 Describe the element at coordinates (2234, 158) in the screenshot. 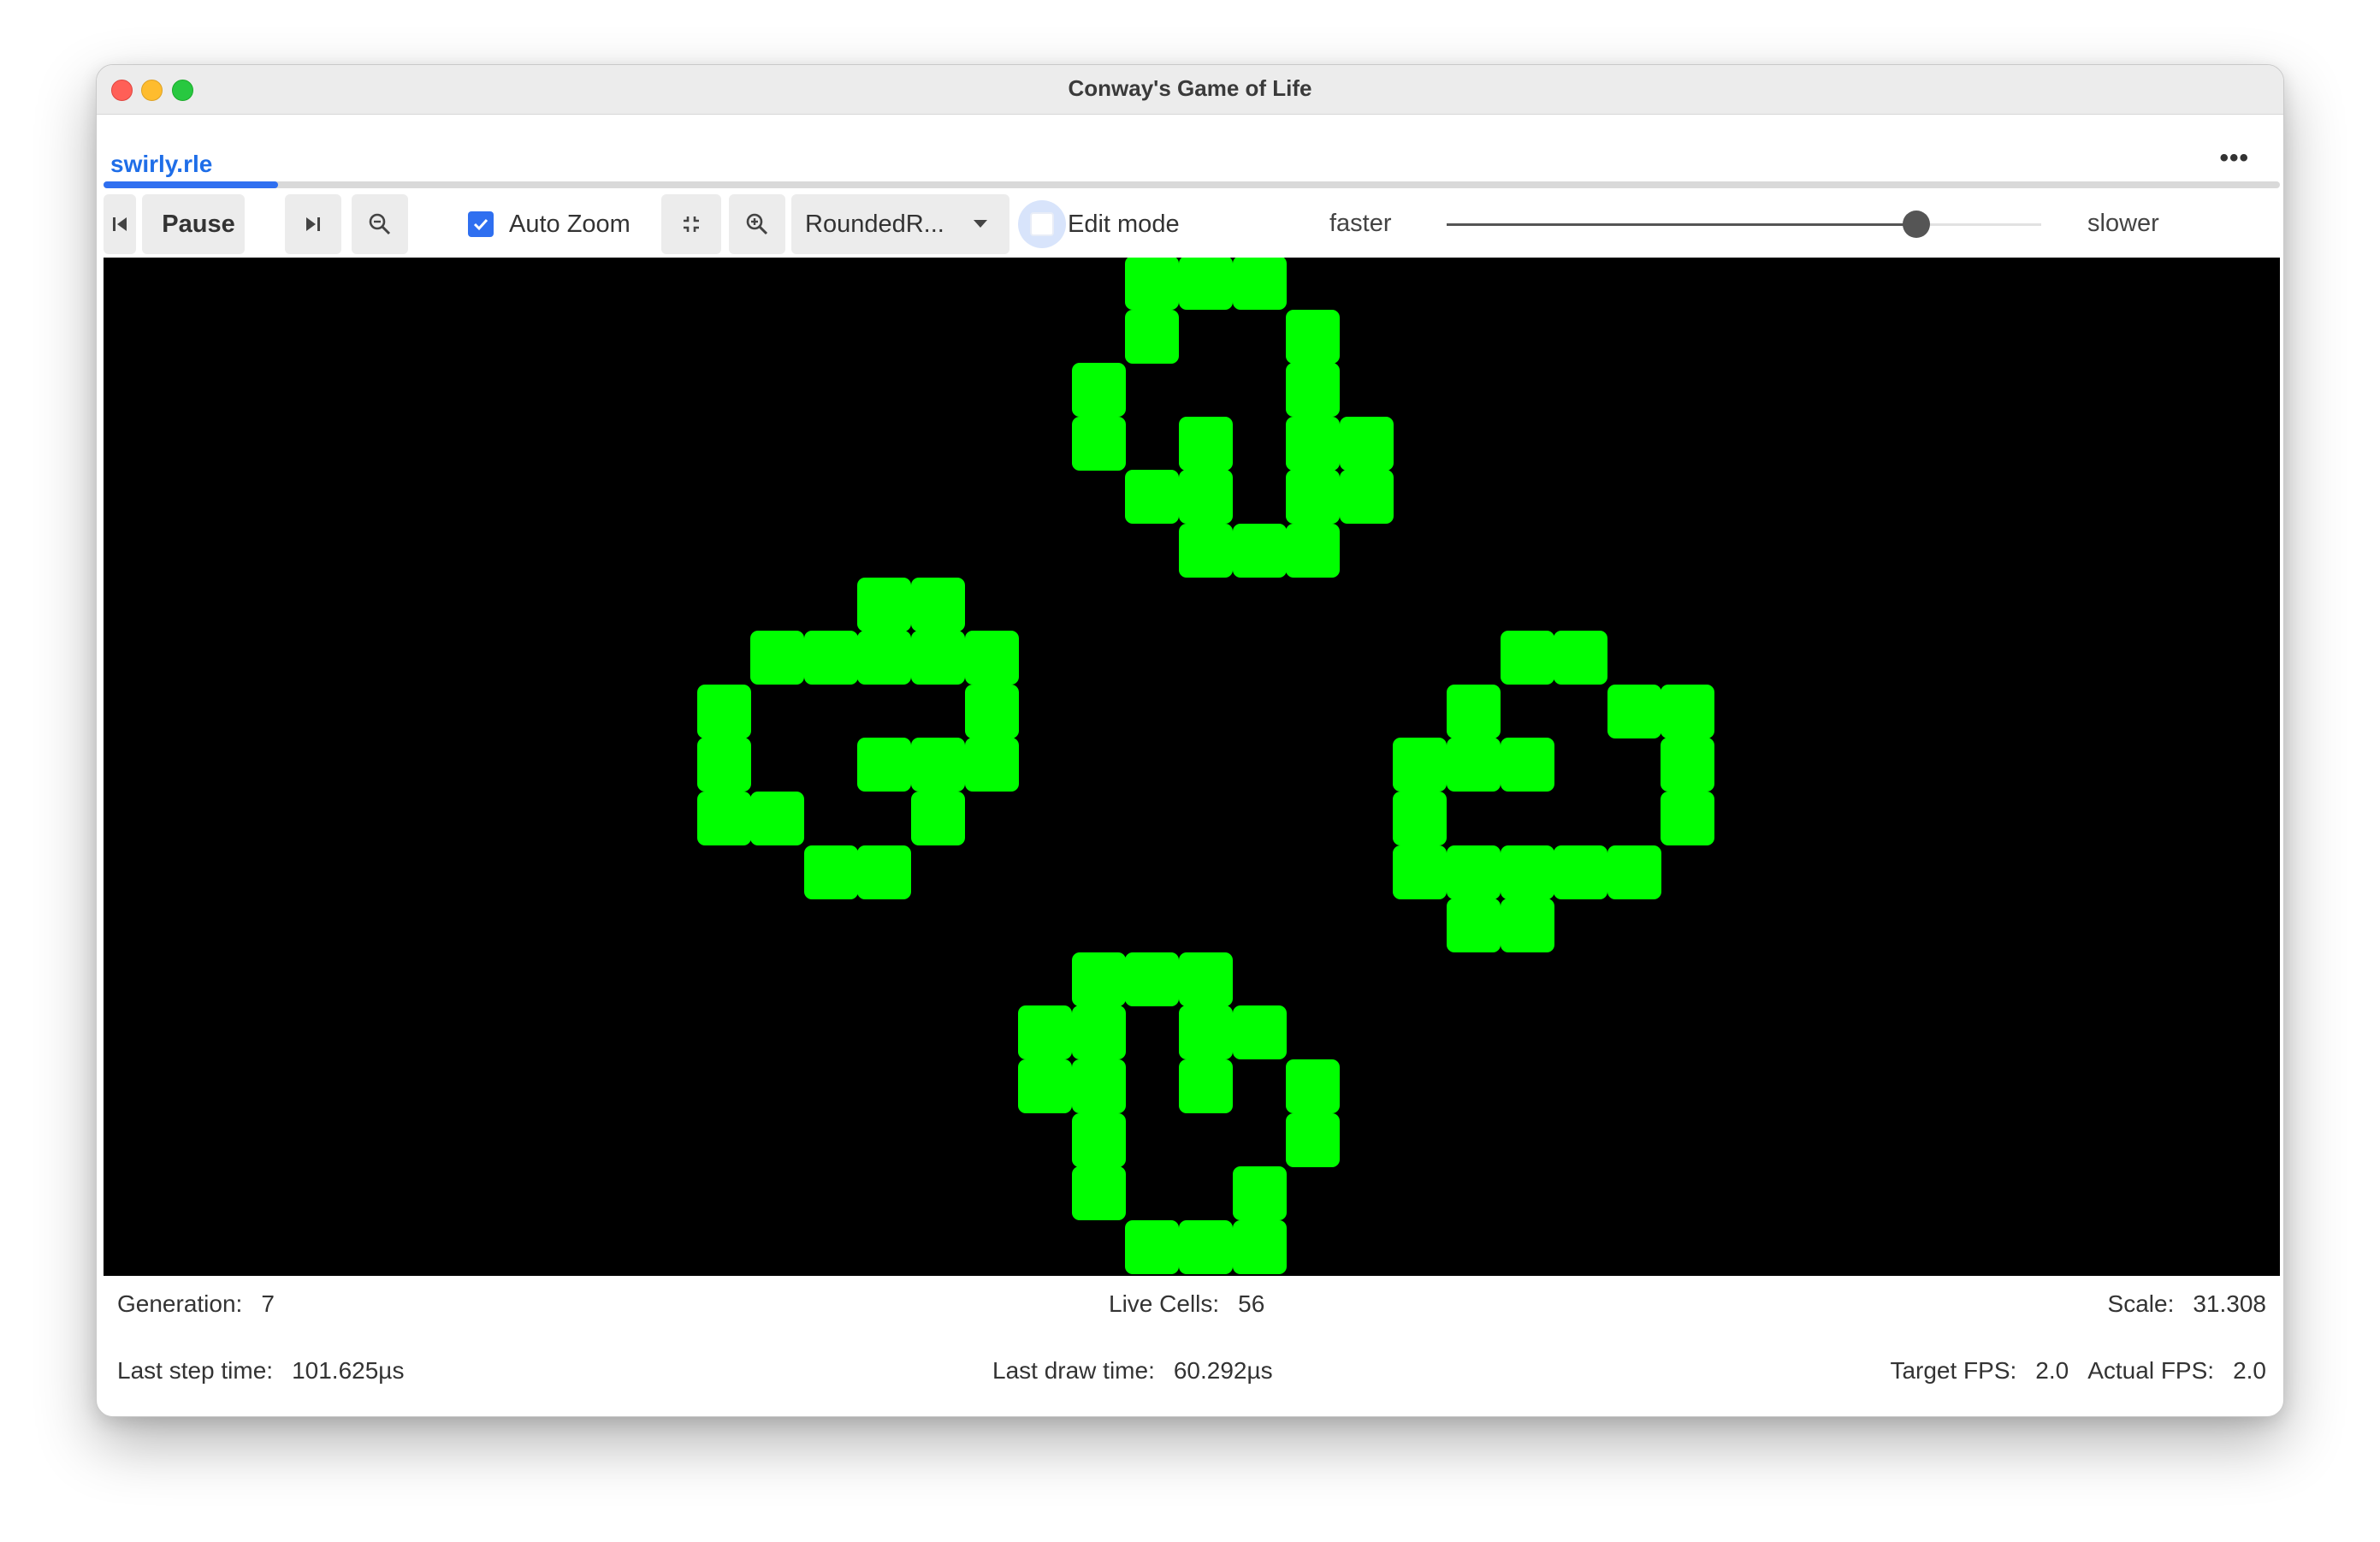

I see `ellipsis-icon: •••` at that location.